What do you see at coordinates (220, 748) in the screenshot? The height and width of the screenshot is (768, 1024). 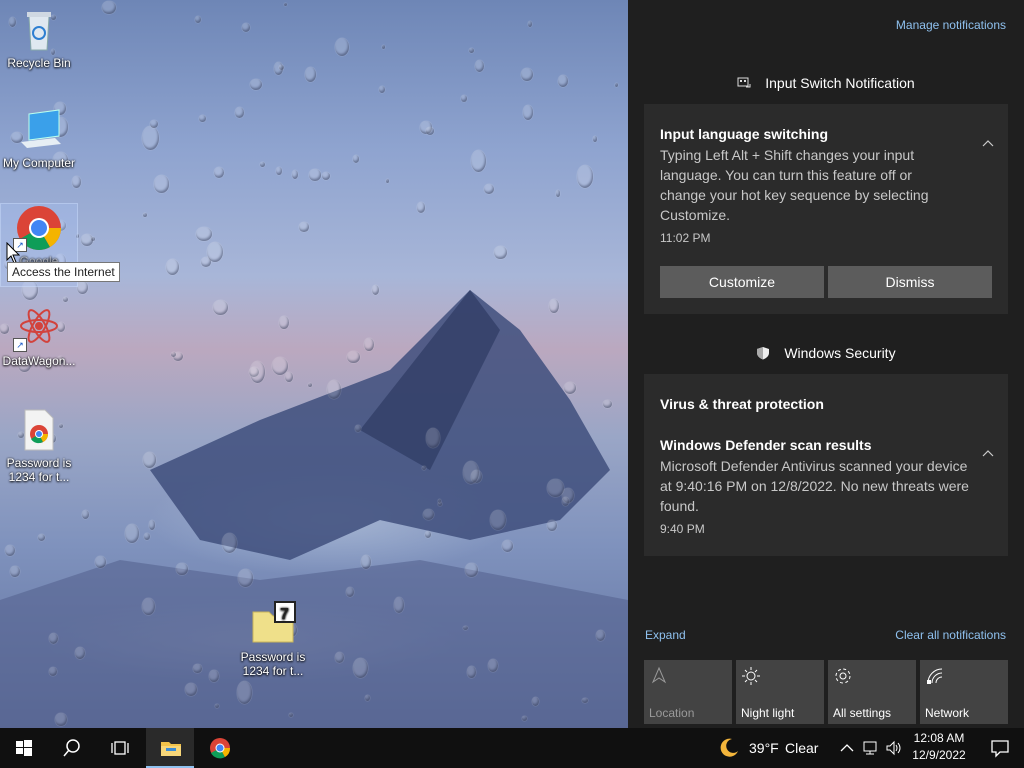 I see `chrome-taskbar-button` at bounding box center [220, 748].